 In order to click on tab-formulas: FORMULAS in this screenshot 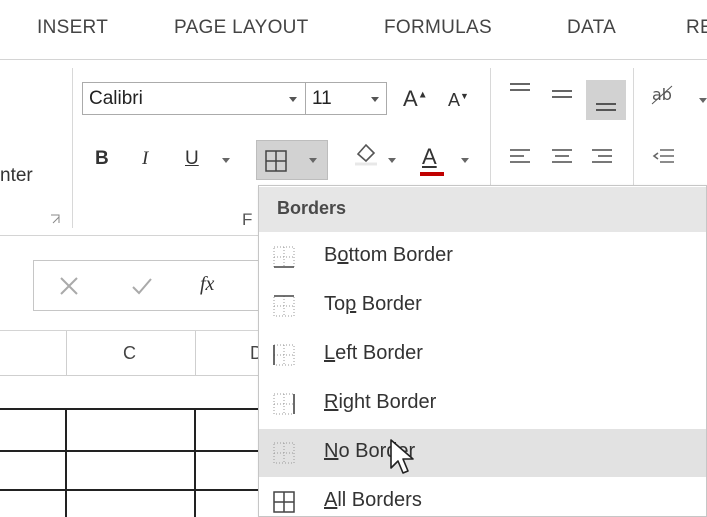, I will do `click(438, 28)`.